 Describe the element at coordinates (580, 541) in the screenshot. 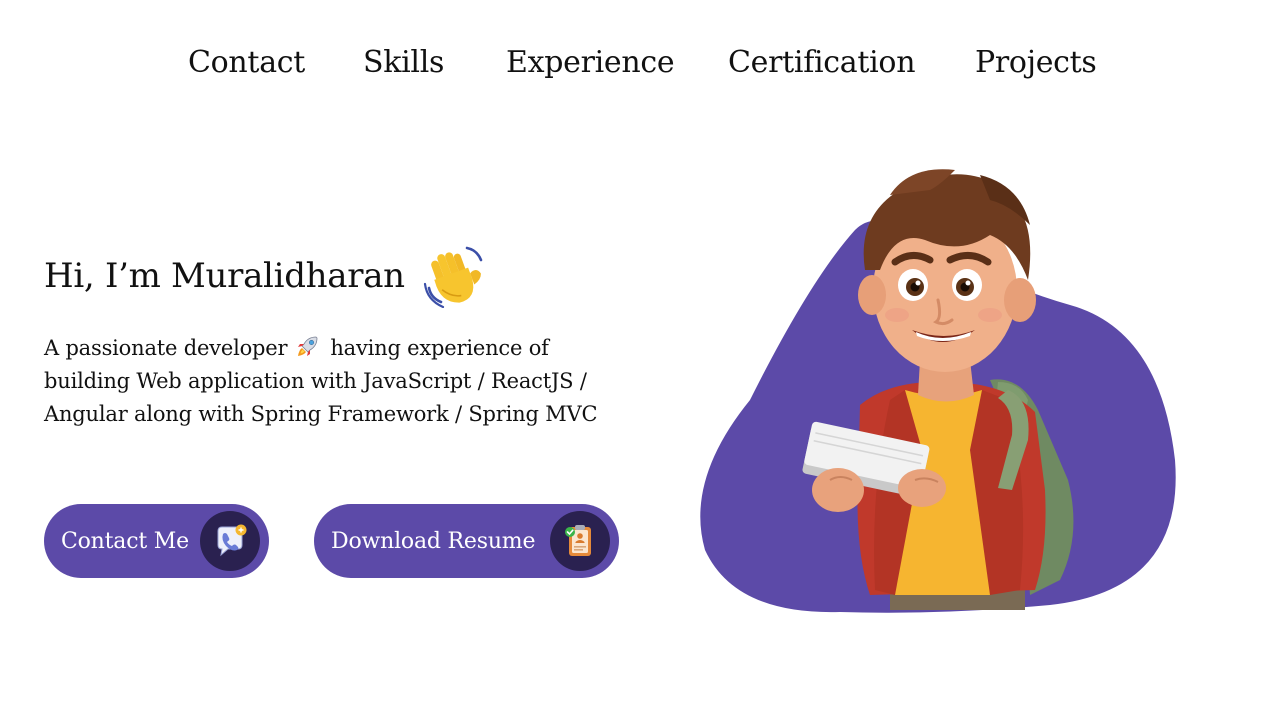

I see `clipboard-document-icon` at that location.